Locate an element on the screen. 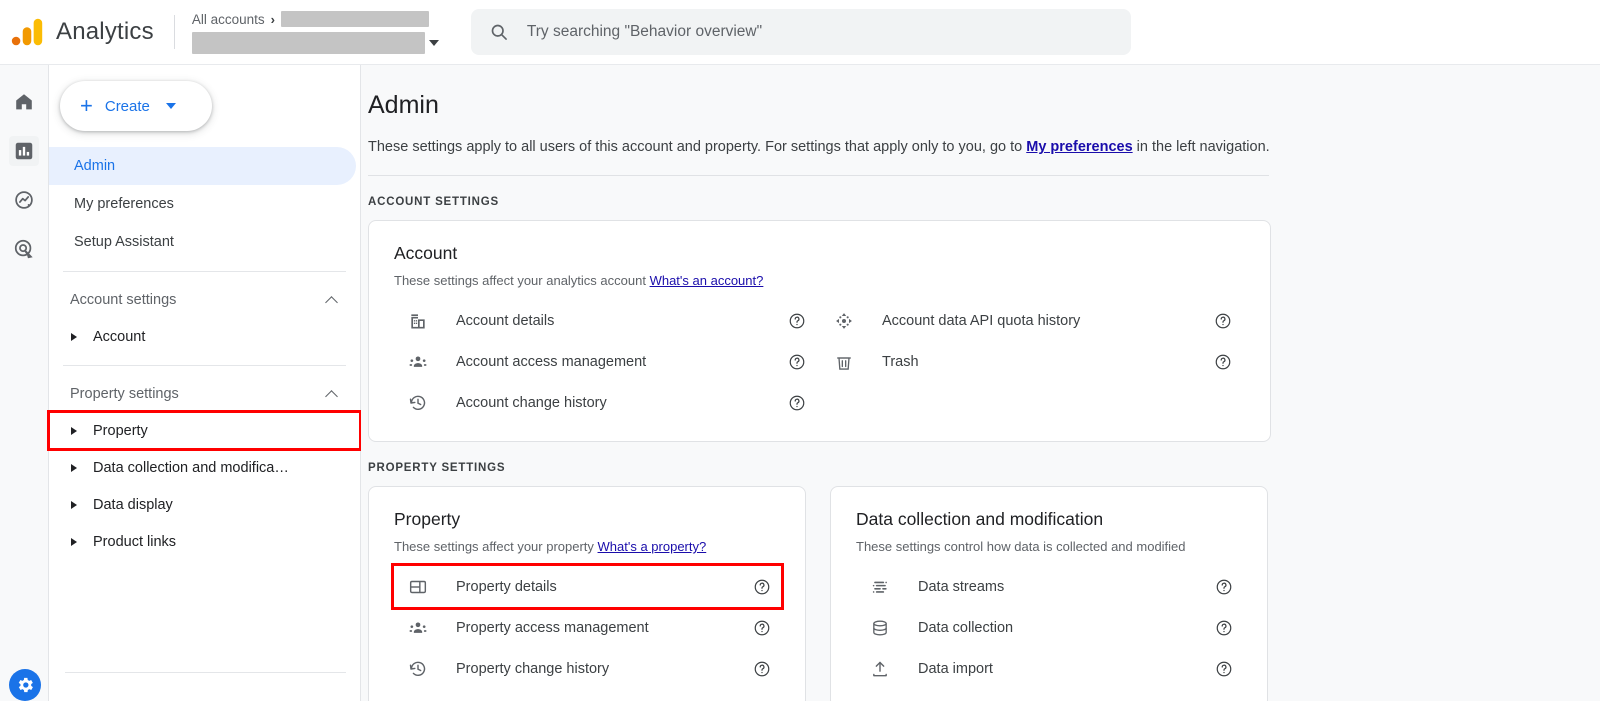 The height and width of the screenshot is (701, 1600). sidebar-item-product-links: Product links is located at coordinates (204, 541).